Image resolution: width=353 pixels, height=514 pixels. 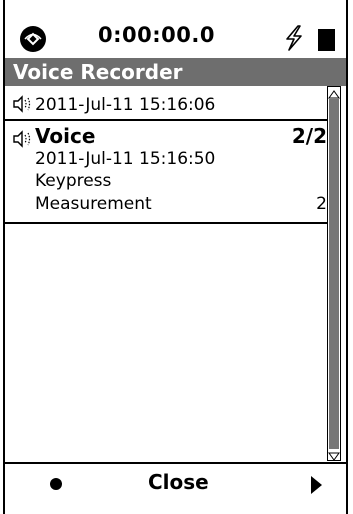 I want to click on scroll-up-arrow-icon, so click(x=334, y=92).